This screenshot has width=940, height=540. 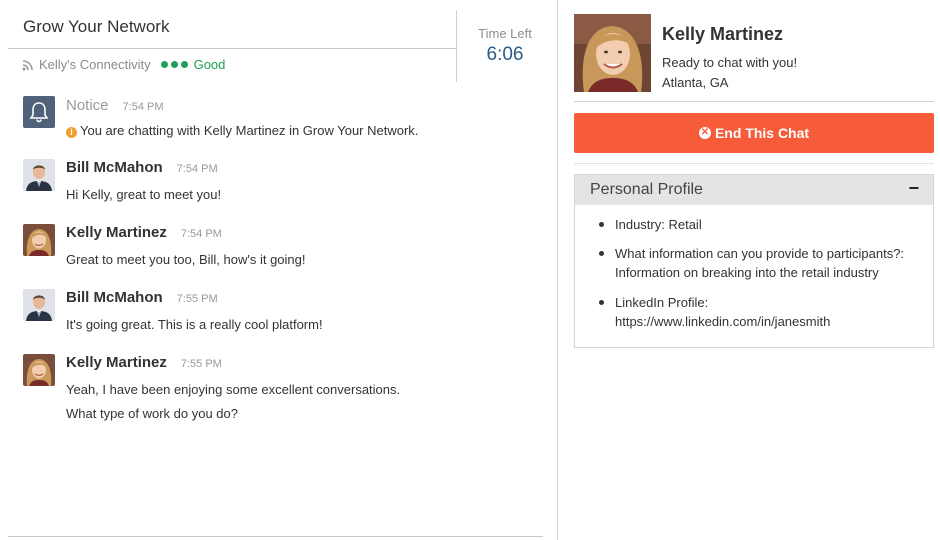 I want to click on profile-divider, so click(x=754, y=101).